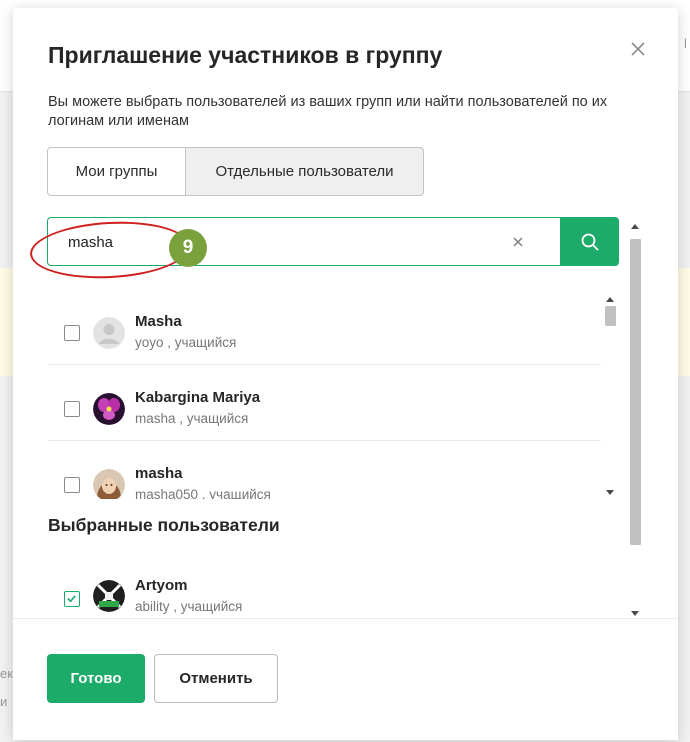  Describe the element at coordinates (305, 171) in the screenshot. I see `tab-individual-users: Отдельные пользователи` at that location.